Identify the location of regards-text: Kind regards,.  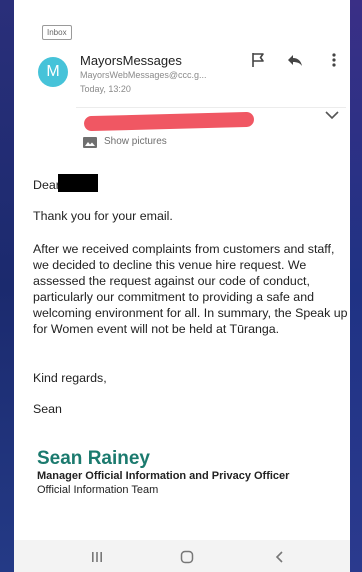
(70, 378).